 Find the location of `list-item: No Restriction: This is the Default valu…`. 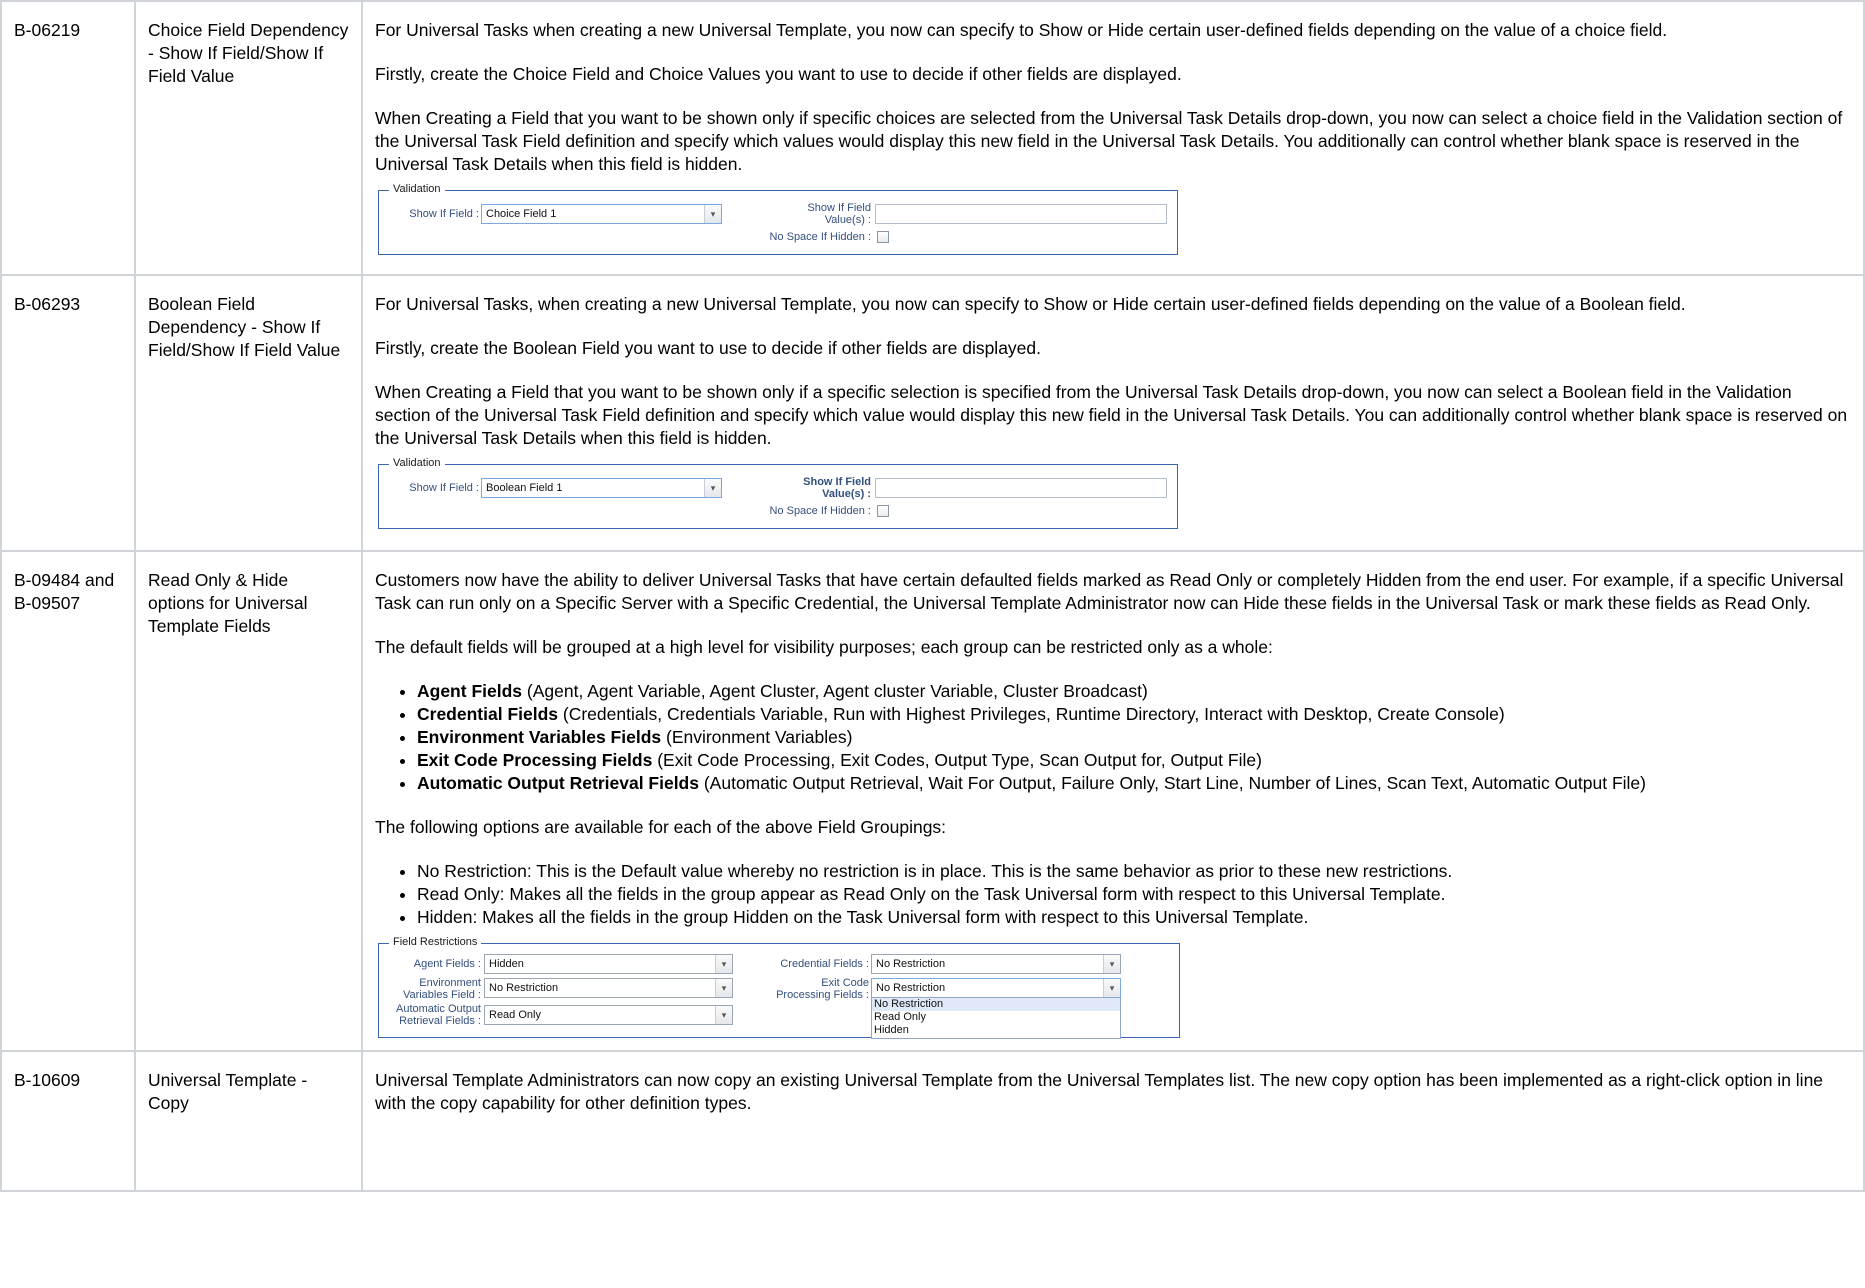

list-item: No Restriction: This is the Default valu… is located at coordinates (1134, 871).